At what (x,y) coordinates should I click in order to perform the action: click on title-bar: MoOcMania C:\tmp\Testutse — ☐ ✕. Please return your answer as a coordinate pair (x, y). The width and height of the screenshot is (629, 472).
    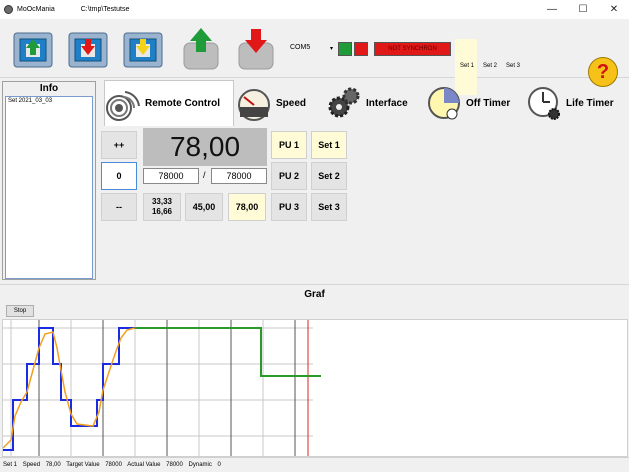
    Looking at the image, I should click on (314, 9).